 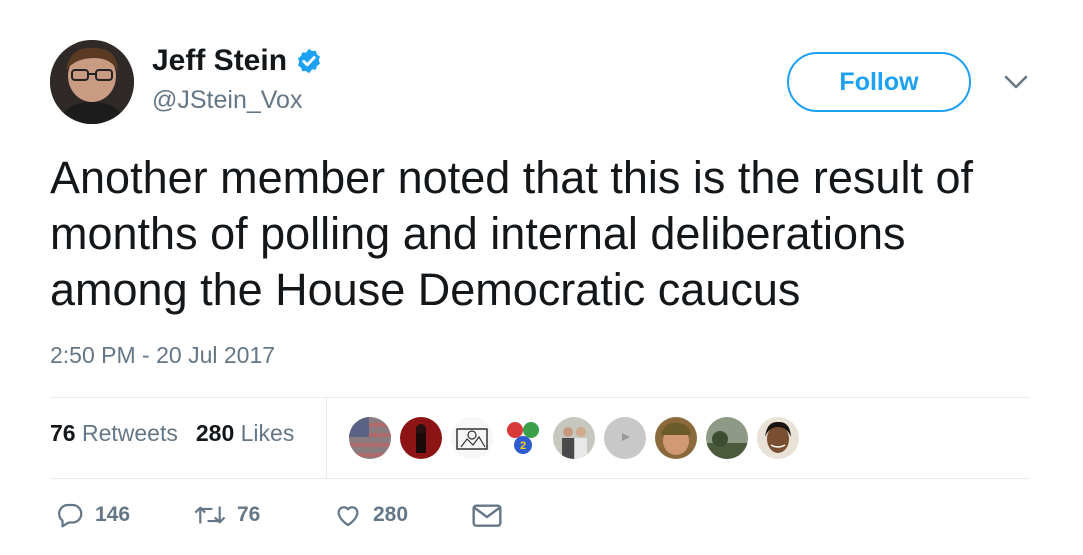 What do you see at coordinates (267, 433) in the screenshot?
I see `likes-label: Likes` at bounding box center [267, 433].